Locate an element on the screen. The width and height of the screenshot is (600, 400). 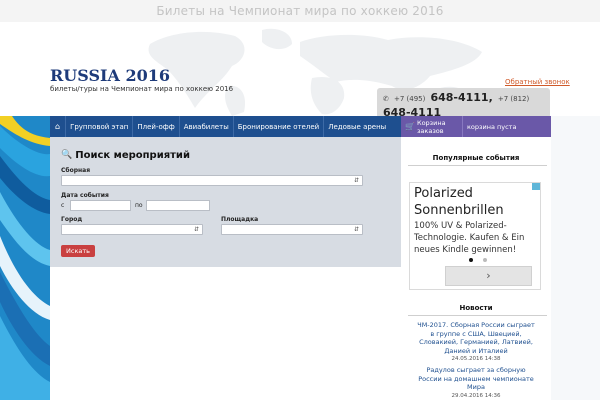
right-margin is located at coordinates (575, 258).